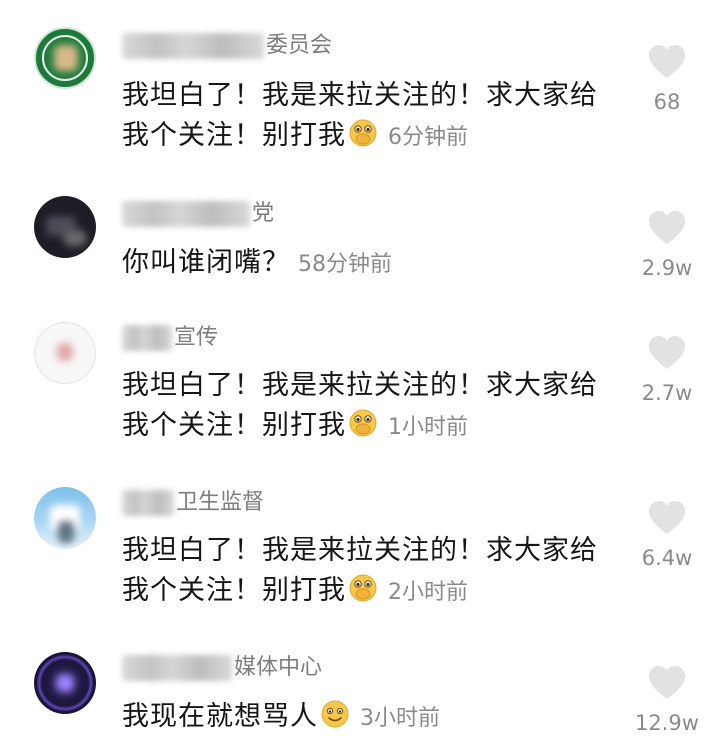  Describe the element at coordinates (345, 264) in the screenshot. I see `comment-time: 58分钟前` at that location.